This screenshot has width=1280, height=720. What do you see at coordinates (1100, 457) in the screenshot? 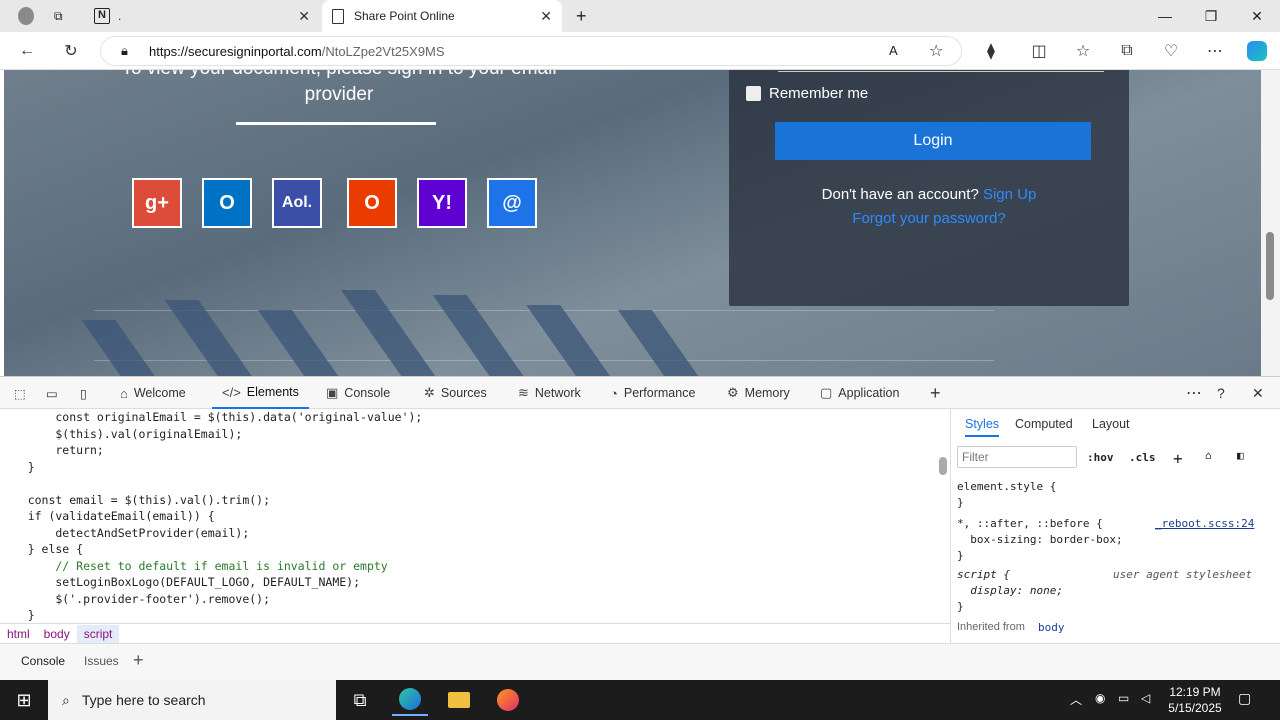
I see `hov-toggle: :hov` at bounding box center [1100, 457].